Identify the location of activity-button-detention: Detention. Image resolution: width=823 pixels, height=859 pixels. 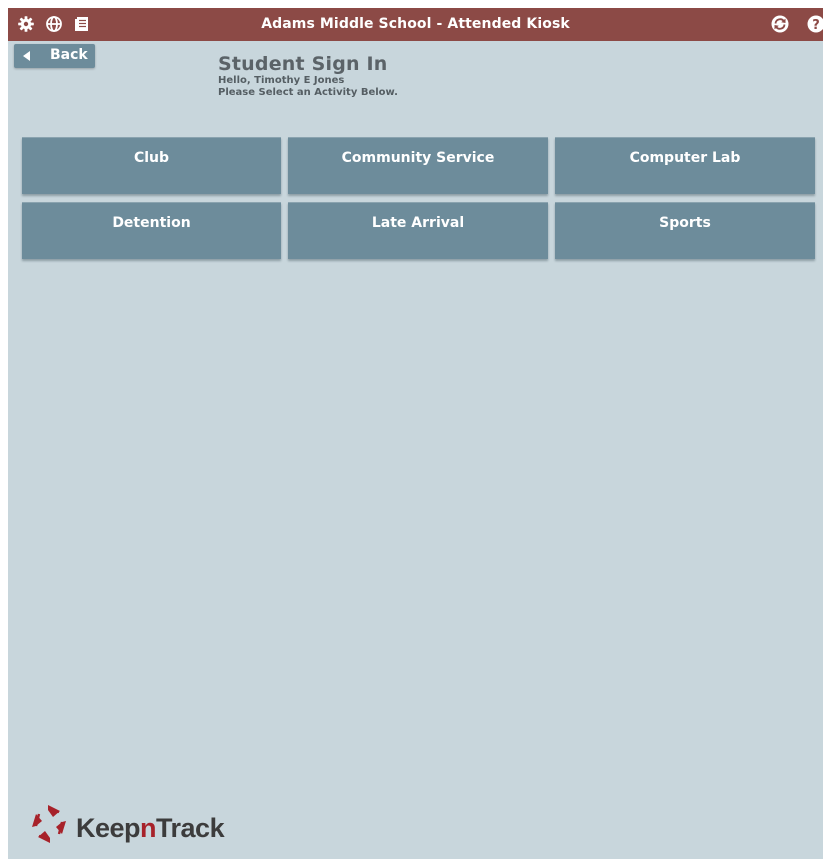
(151, 230).